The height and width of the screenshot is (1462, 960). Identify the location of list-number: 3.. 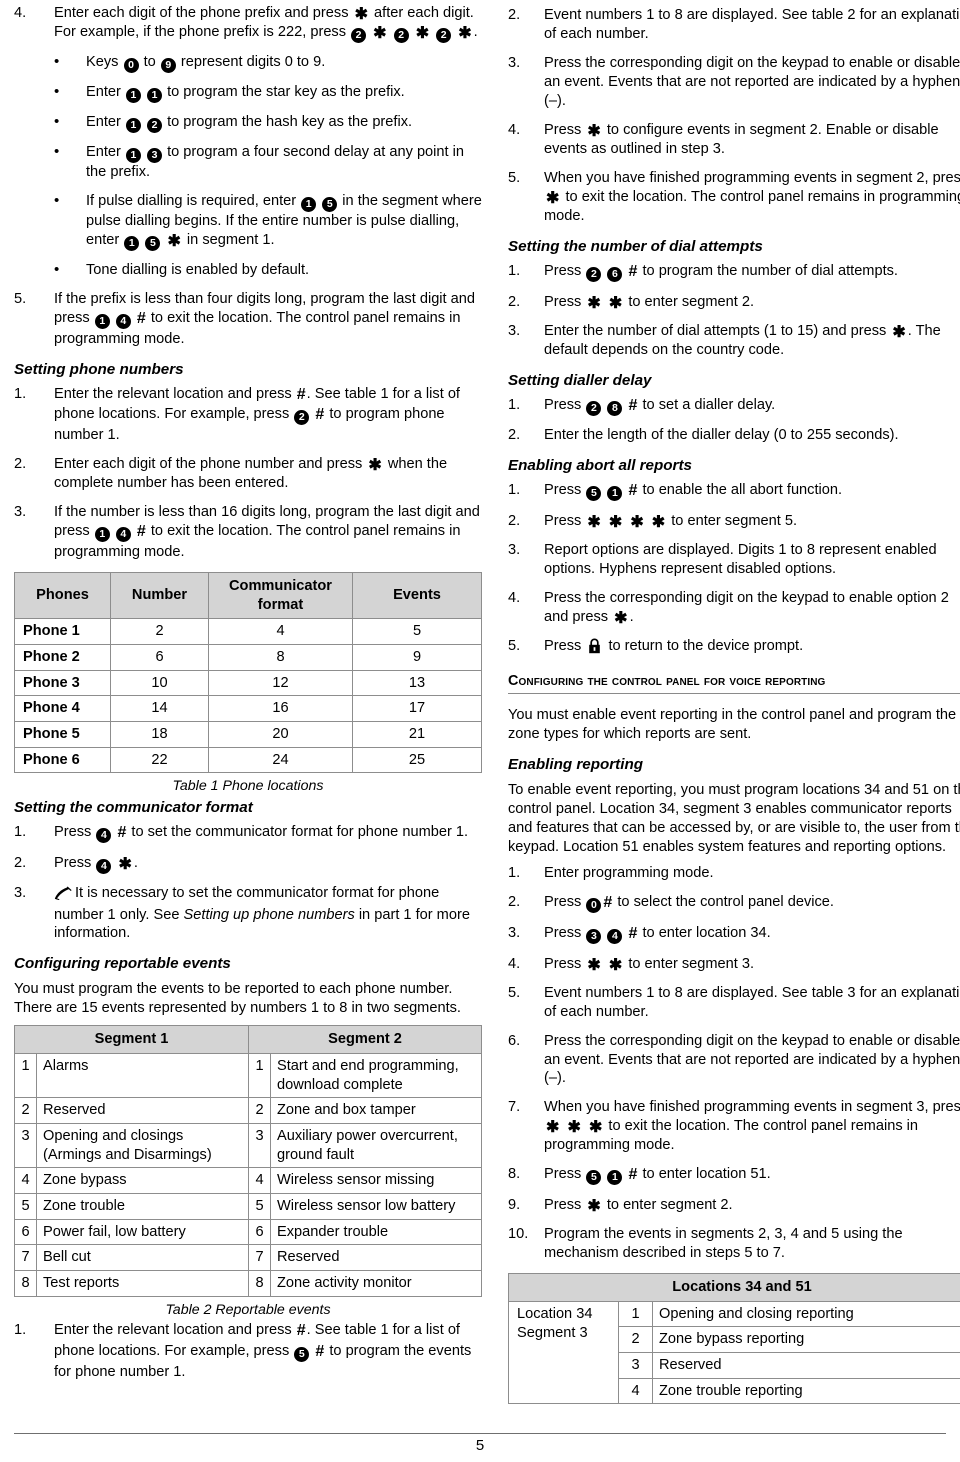
(20, 892).